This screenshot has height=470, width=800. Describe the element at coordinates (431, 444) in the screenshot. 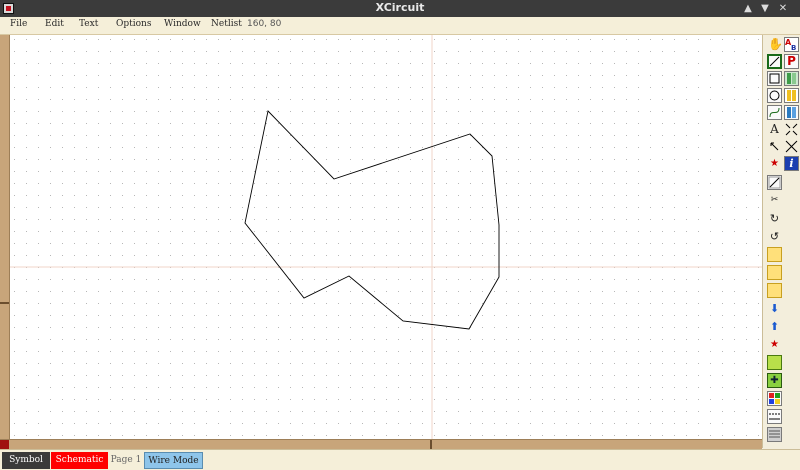

I see `horizontal-scroll-marker` at that location.